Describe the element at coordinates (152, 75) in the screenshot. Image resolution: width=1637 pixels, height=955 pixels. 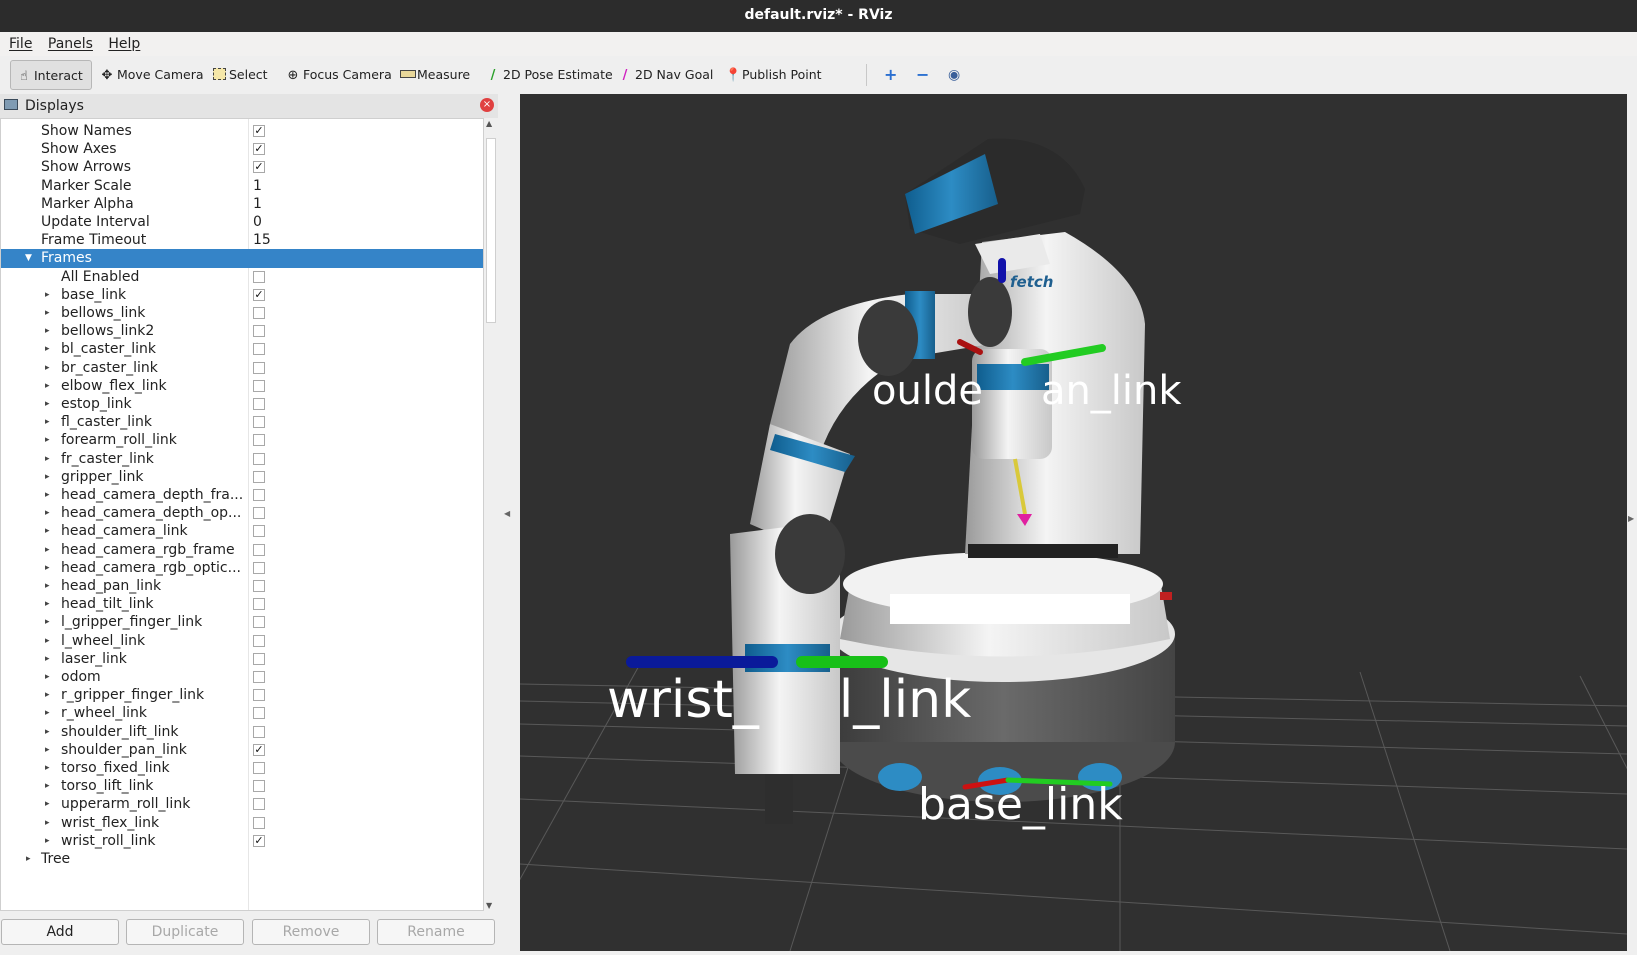
I see `tool-move-camera: ✥ Move Camera` at that location.